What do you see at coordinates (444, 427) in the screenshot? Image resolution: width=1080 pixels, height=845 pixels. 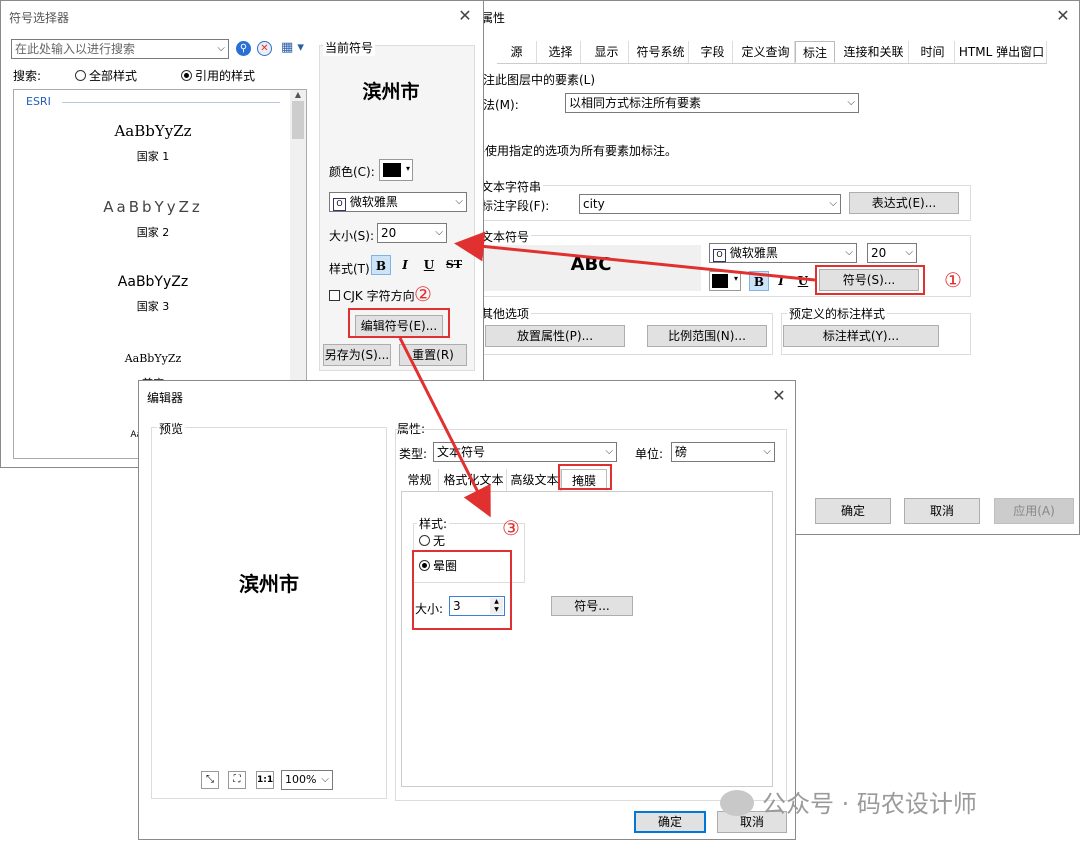 I see `arrow-to-editor` at bounding box center [444, 427].